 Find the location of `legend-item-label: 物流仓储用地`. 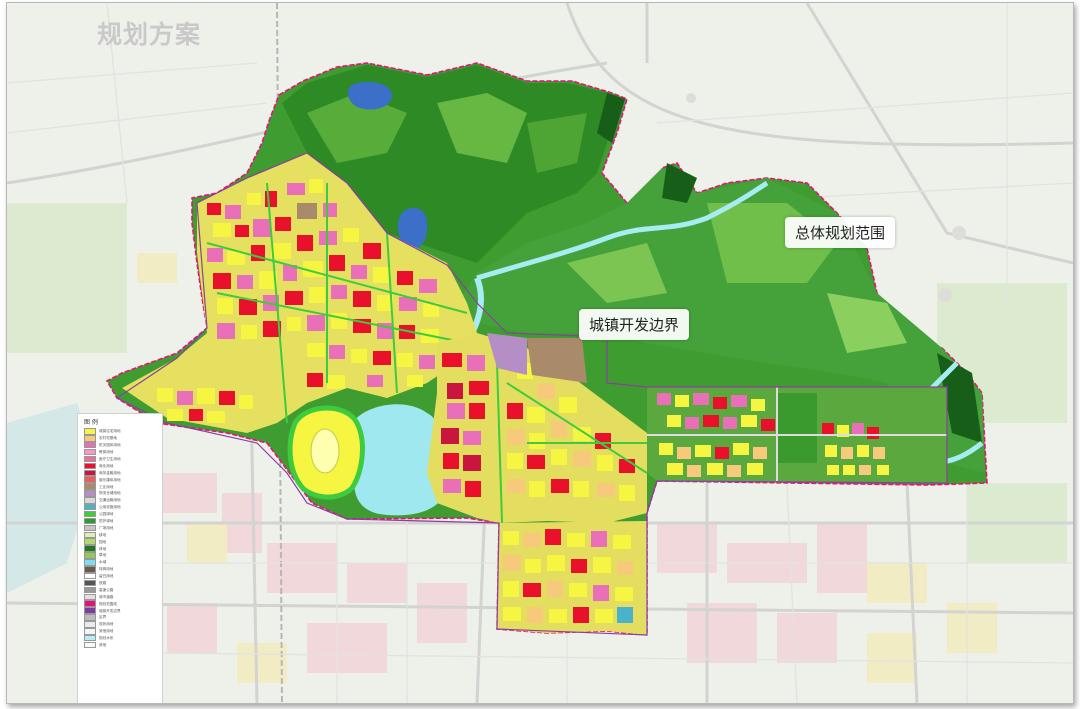

legend-item-label: 物流仓储用地 is located at coordinates (110, 493).